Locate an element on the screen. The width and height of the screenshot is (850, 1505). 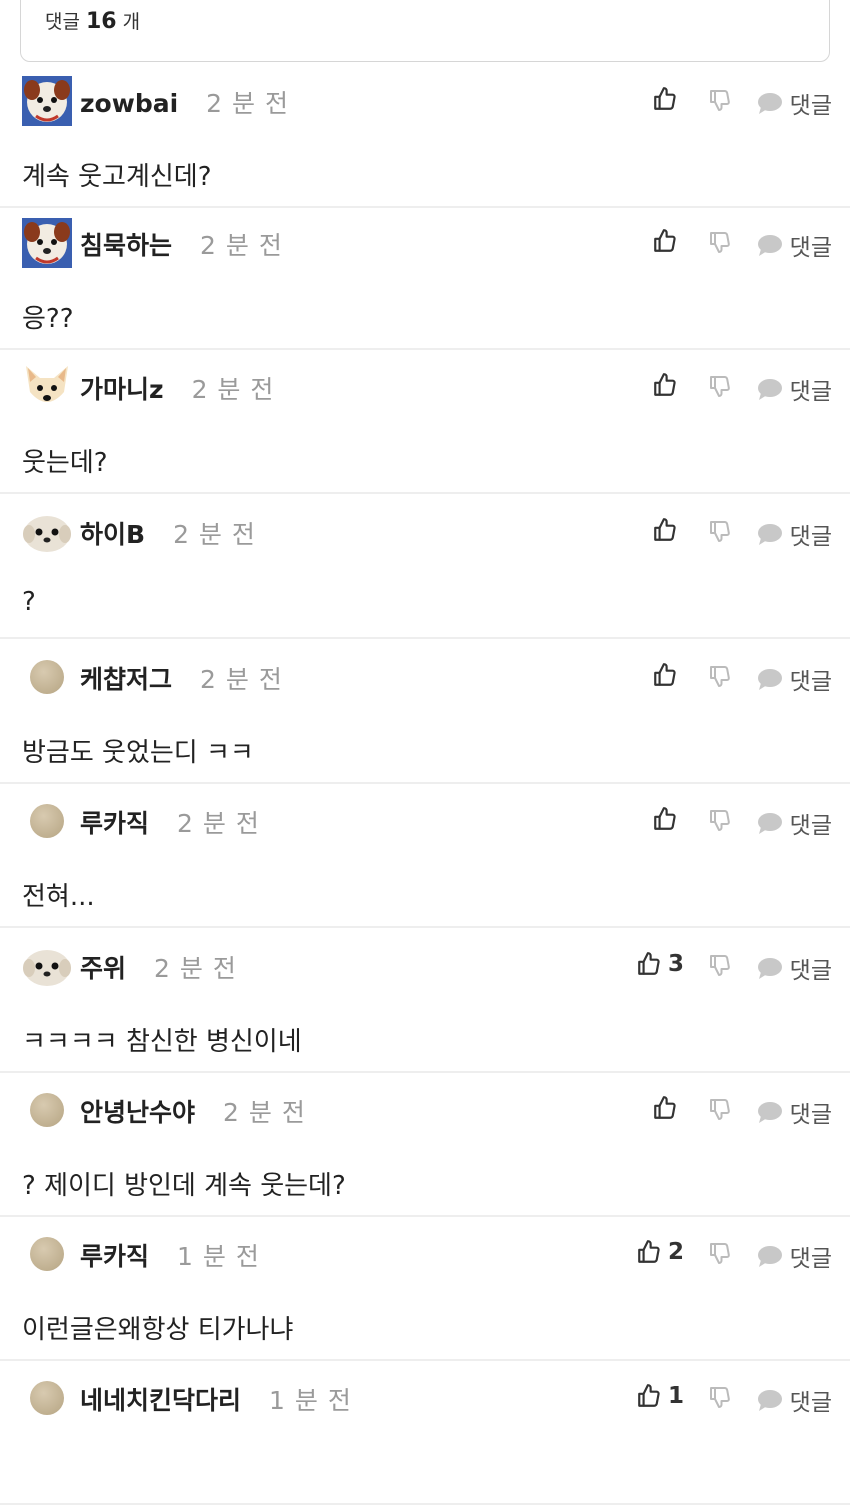
comment-count-number: 16 is located at coordinates (101, 21).